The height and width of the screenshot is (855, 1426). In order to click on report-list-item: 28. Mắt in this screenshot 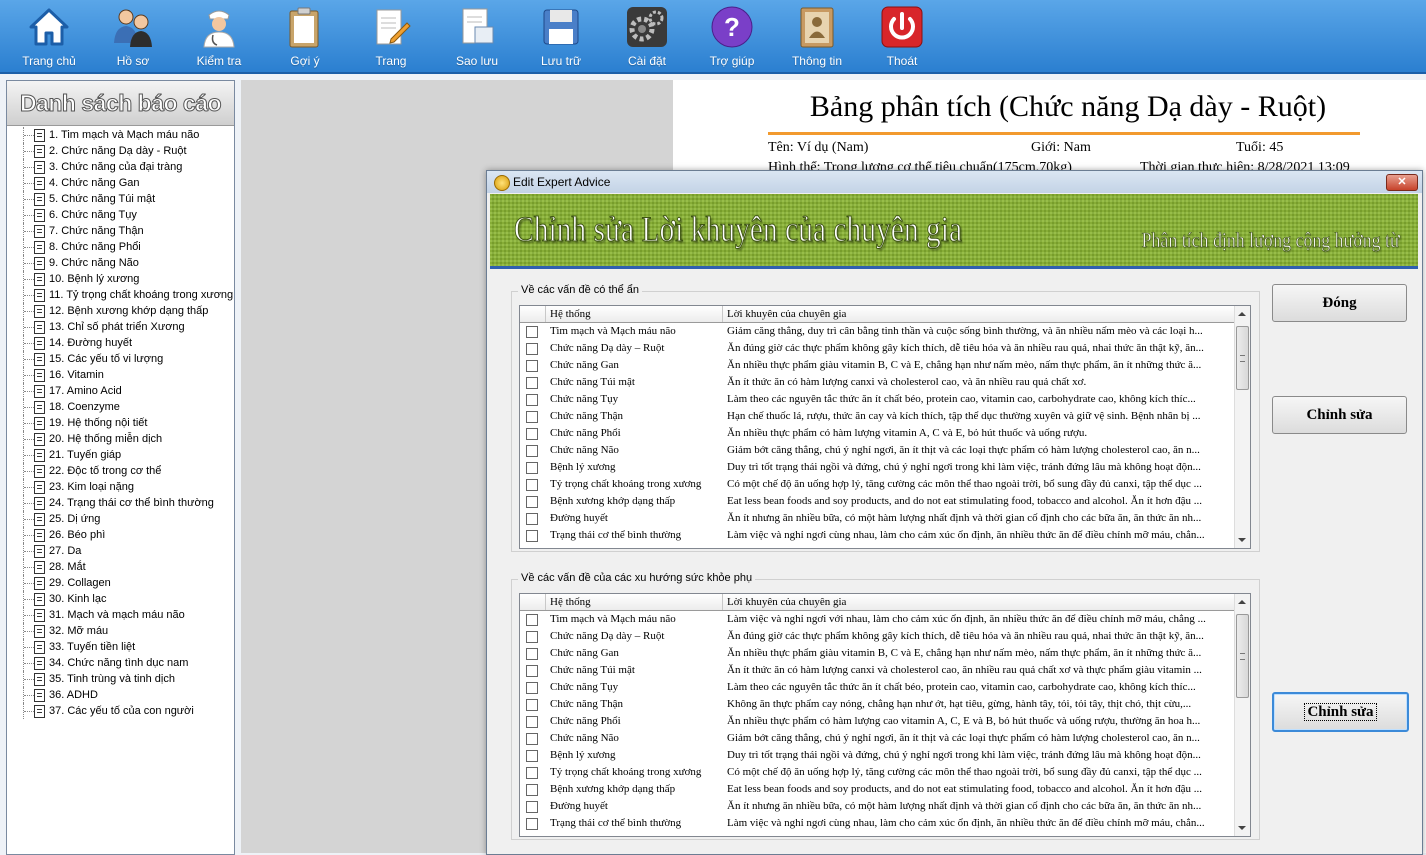, I will do `click(122, 567)`.